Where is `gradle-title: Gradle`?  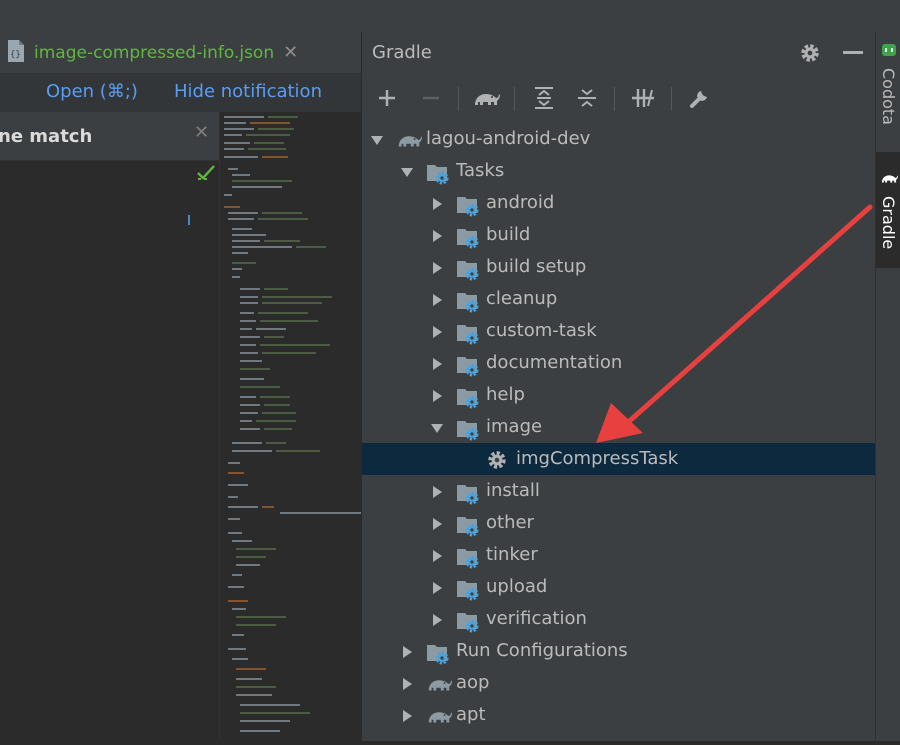
gradle-title: Gradle is located at coordinates (402, 52).